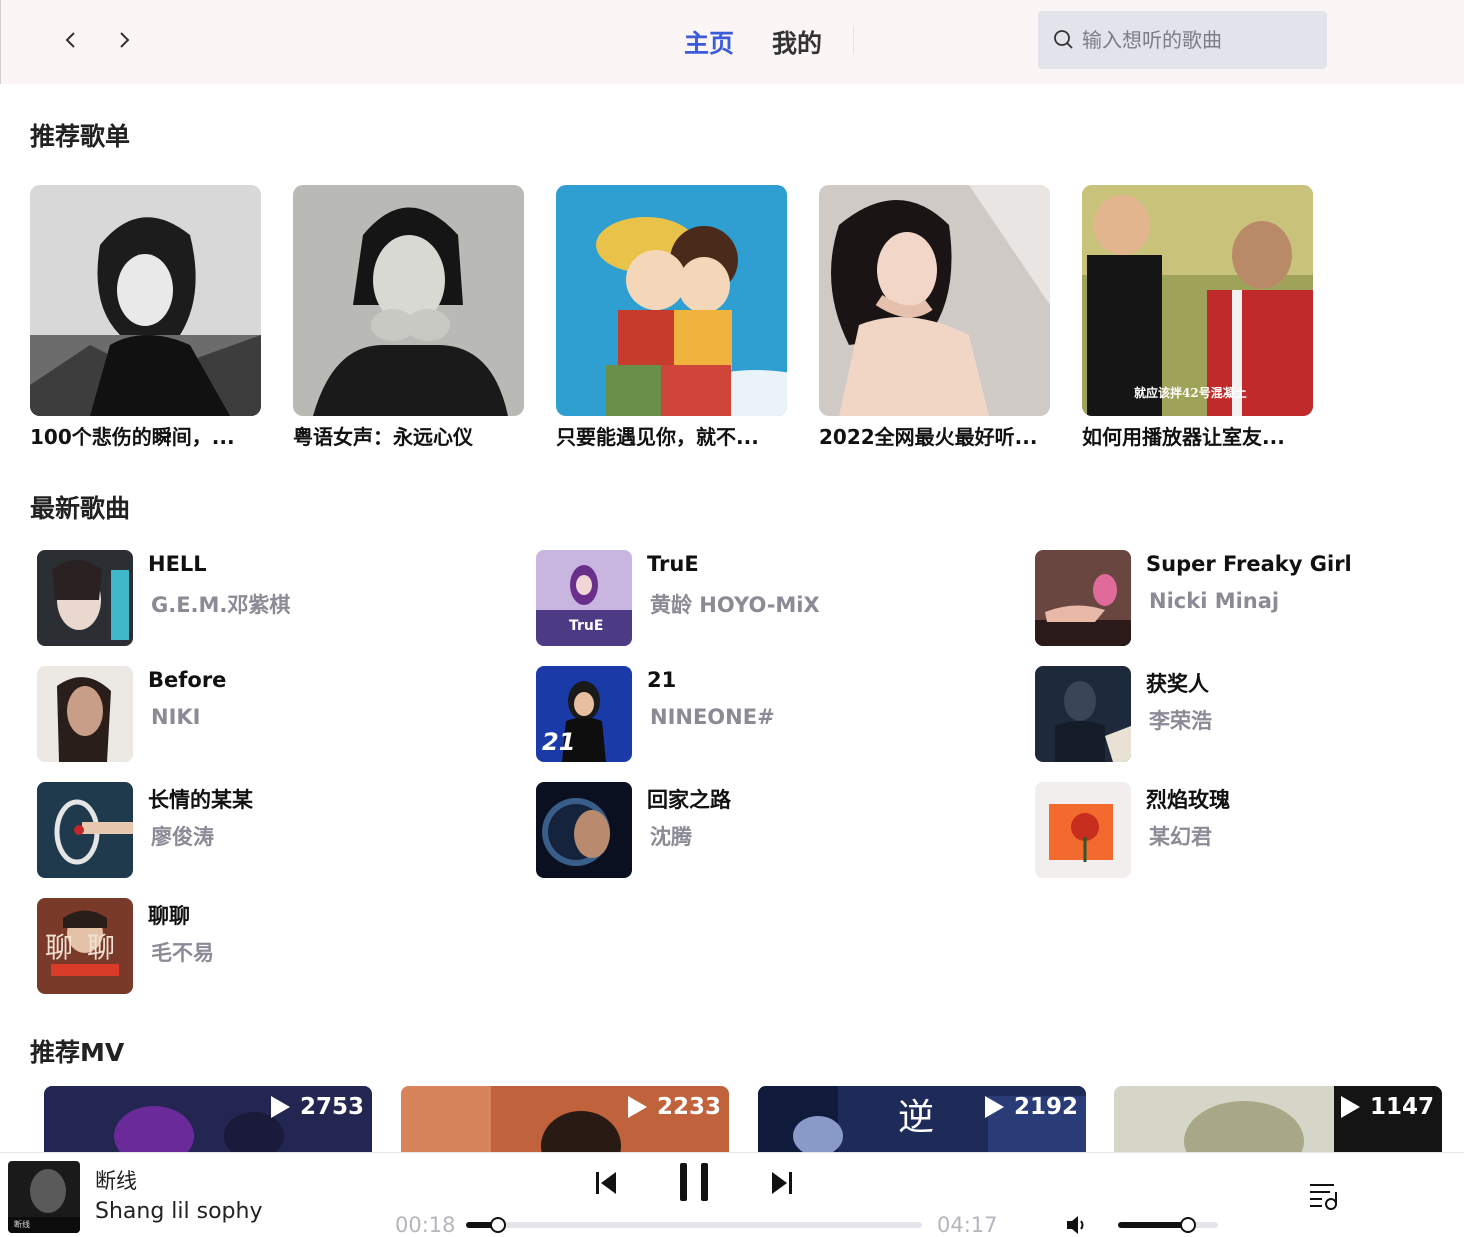 The width and height of the screenshot is (1464, 1237). Describe the element at coordinates (80, 136) in the screenshot. I see `section-title-playlists: 推荐歌单` at that location.